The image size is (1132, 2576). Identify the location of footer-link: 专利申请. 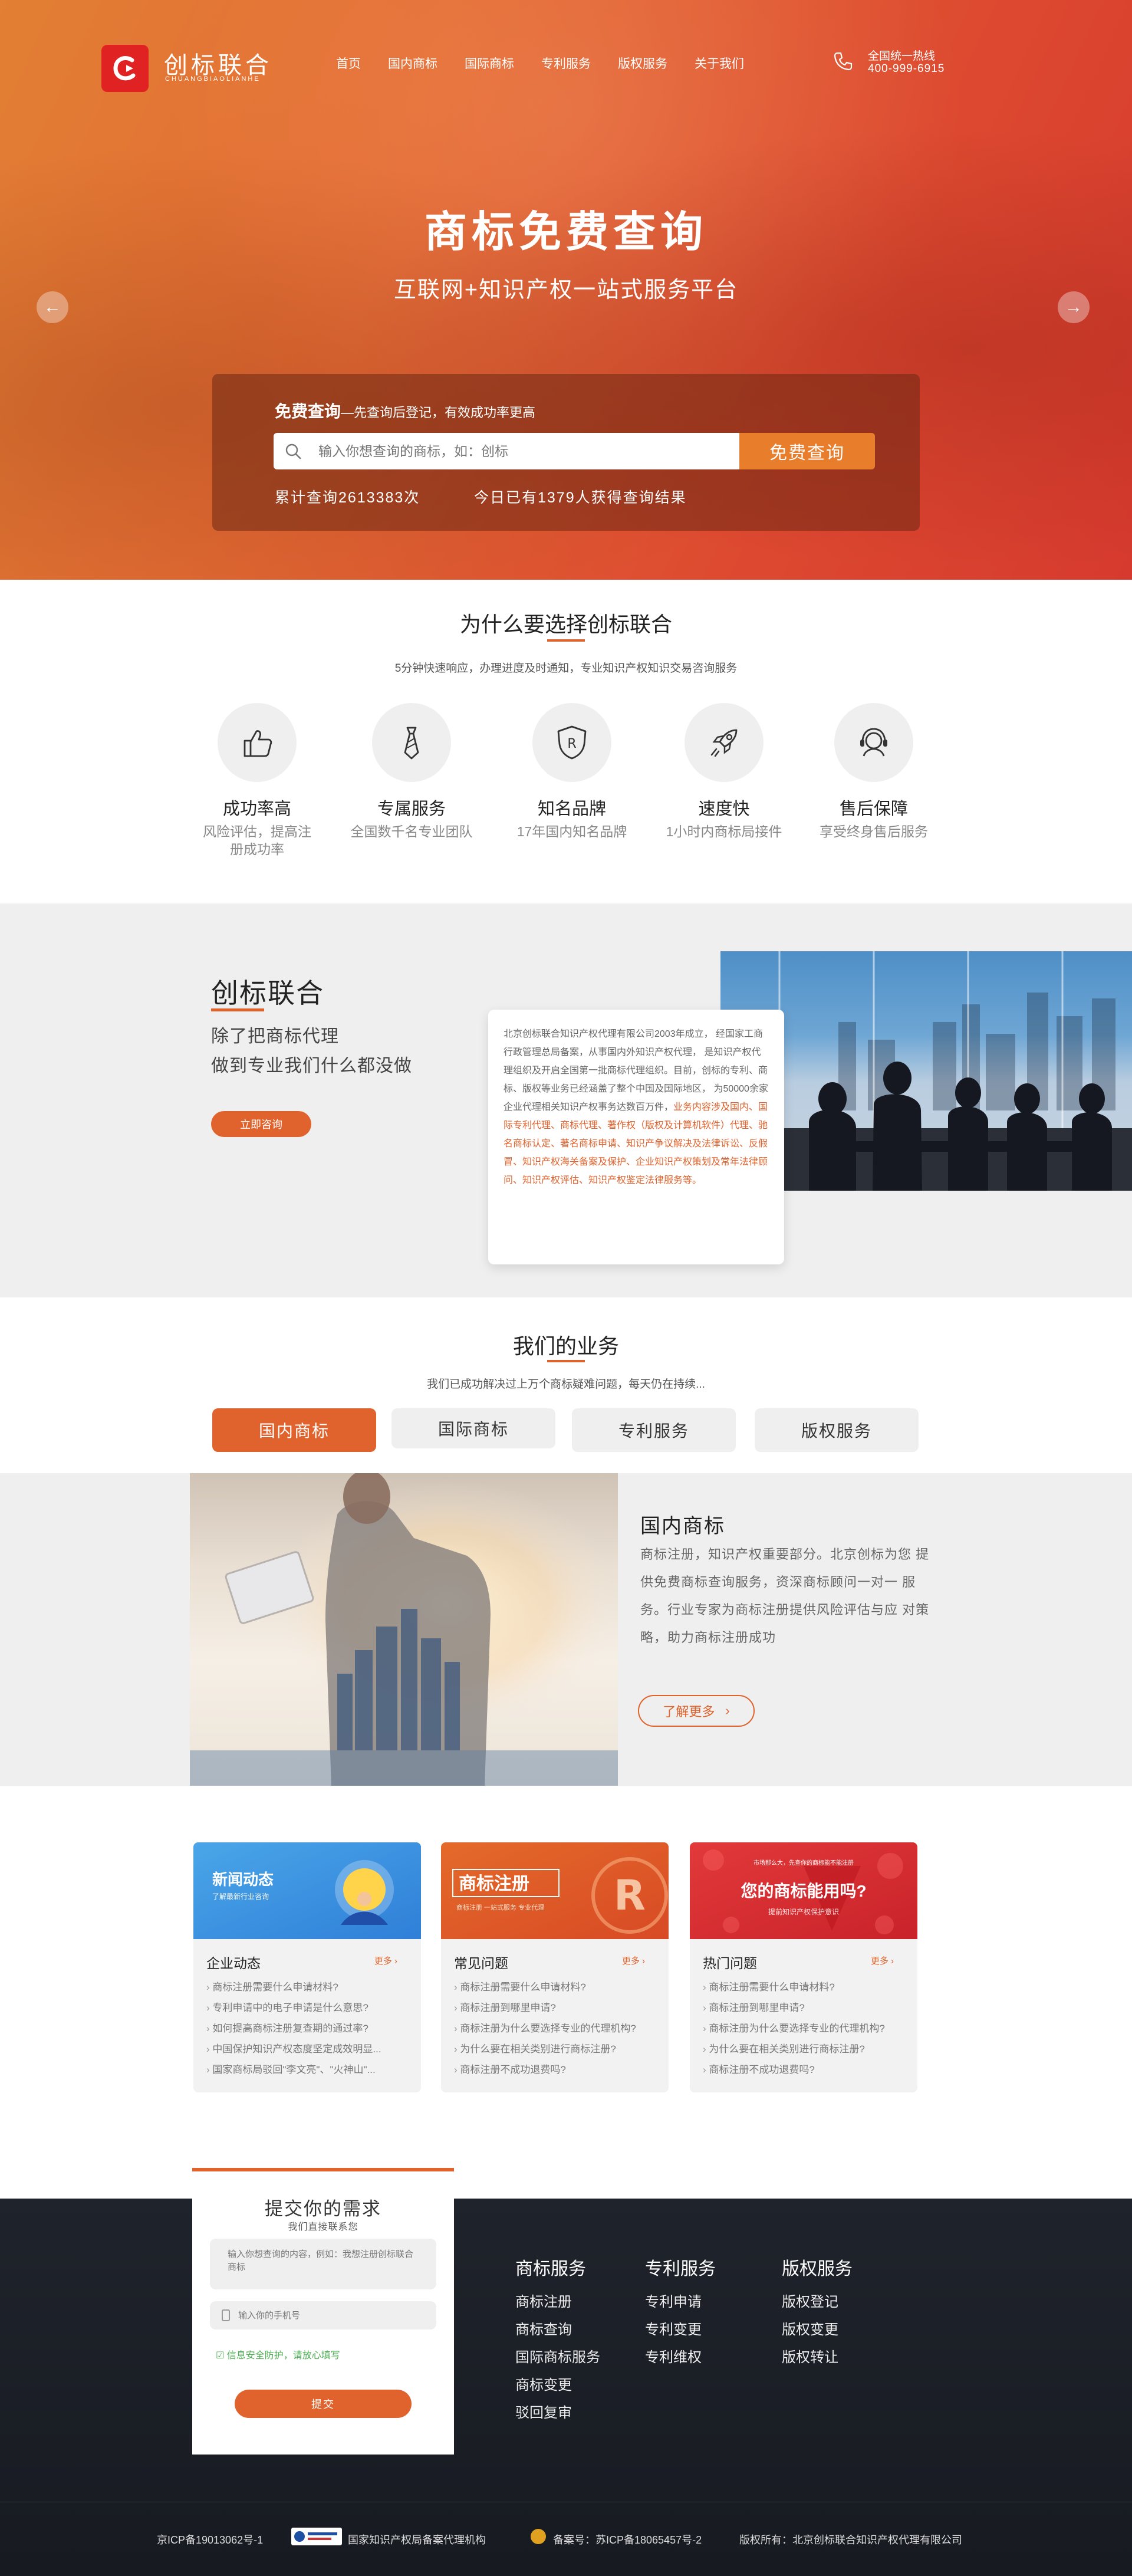
(681, 2302).